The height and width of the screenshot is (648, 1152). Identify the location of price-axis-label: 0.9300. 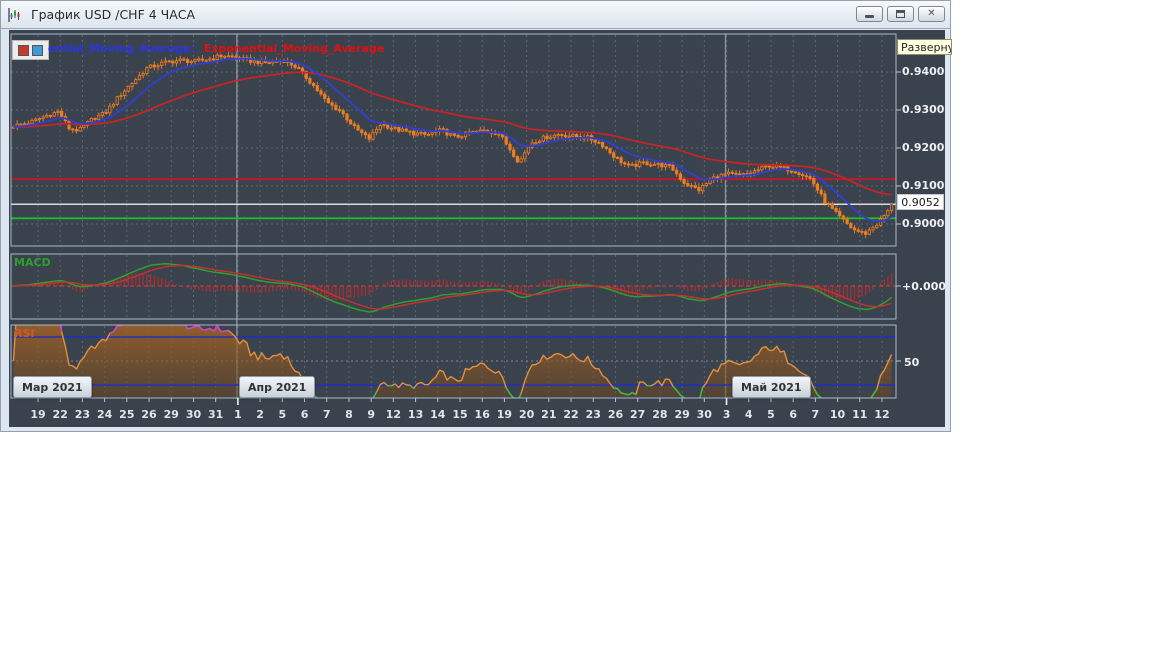
(923, 109).